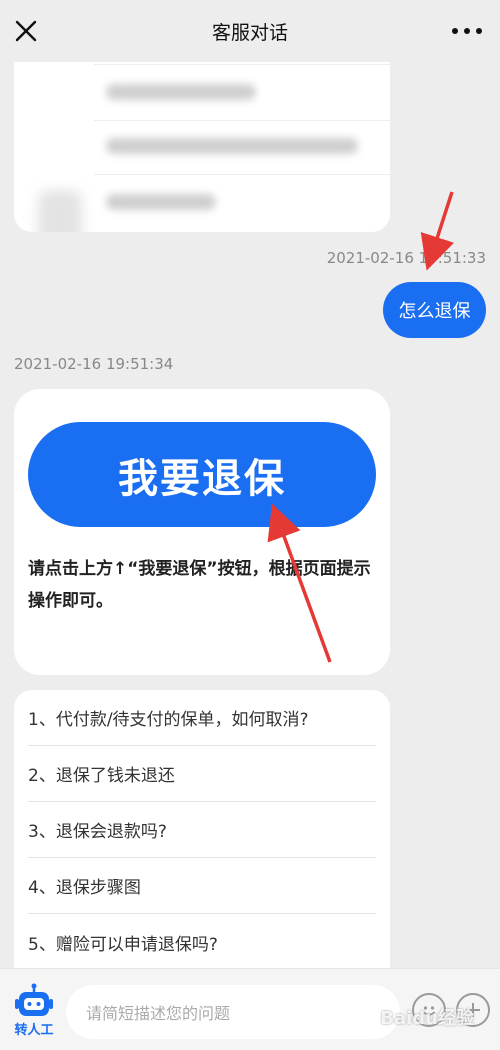 Image resolution: width=500 pixels, height=1050 pixels. I want to click on more-icon, so click(467, 31).